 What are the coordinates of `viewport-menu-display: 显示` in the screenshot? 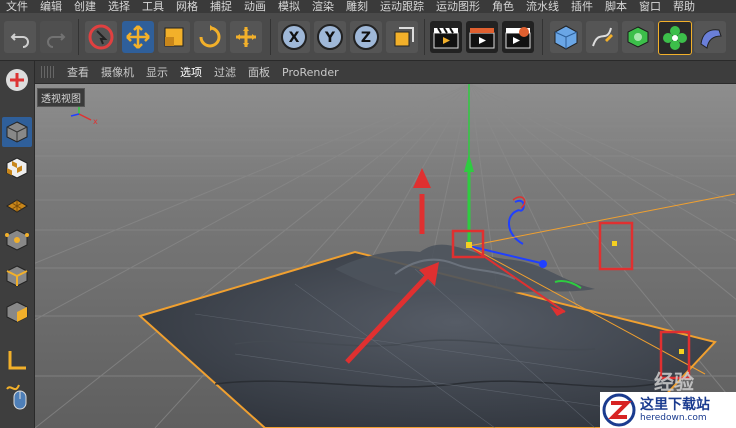 It's located at (157, 72).